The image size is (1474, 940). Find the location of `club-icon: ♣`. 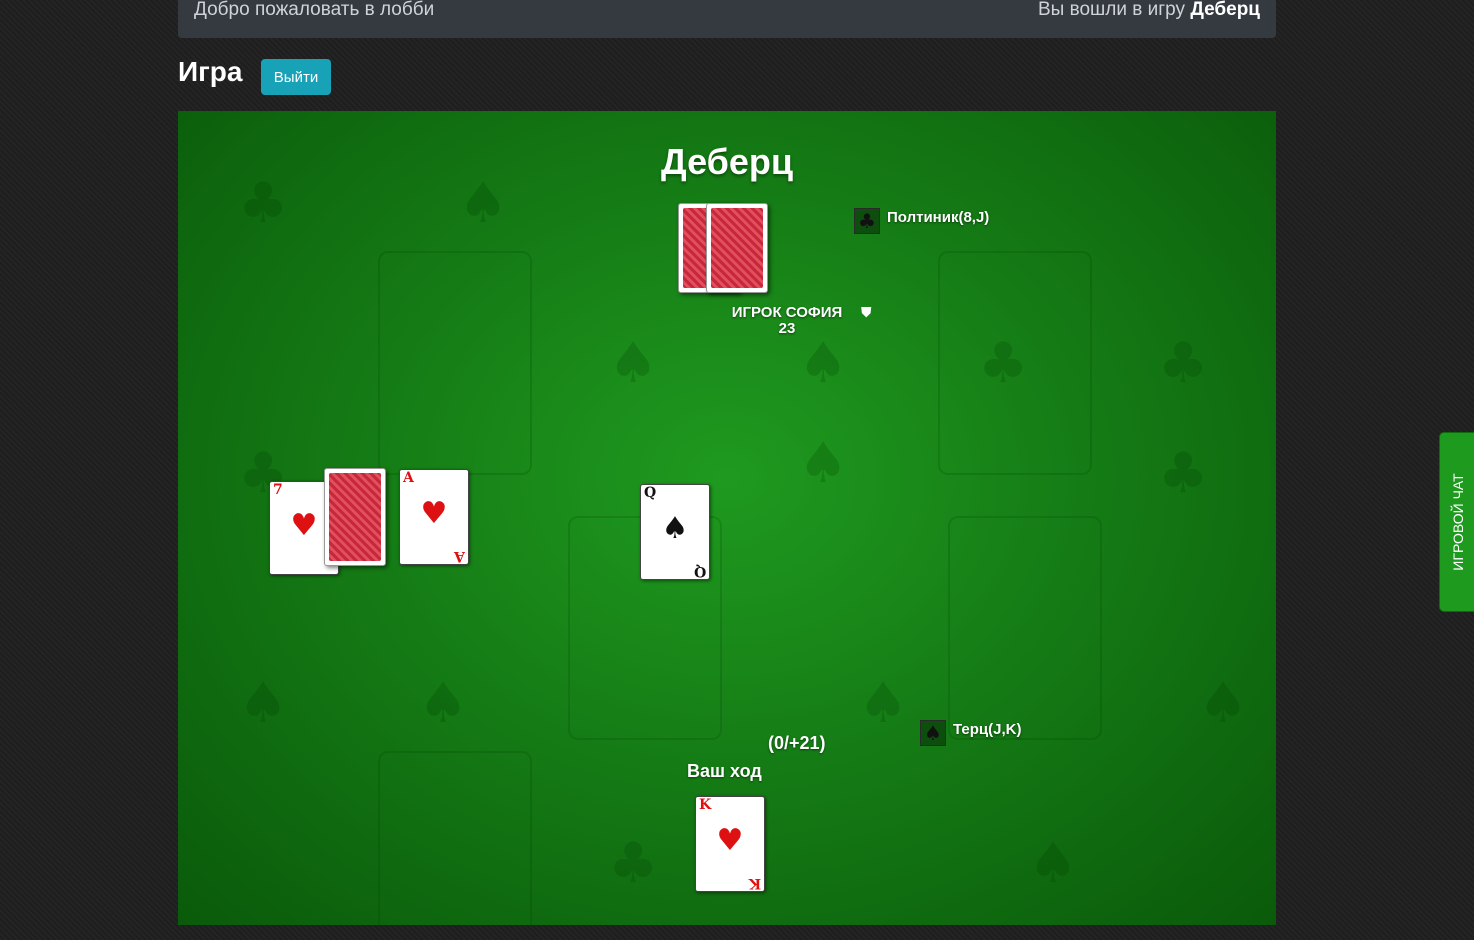

club-icon: ♣ is located at coordinates (867, 221).